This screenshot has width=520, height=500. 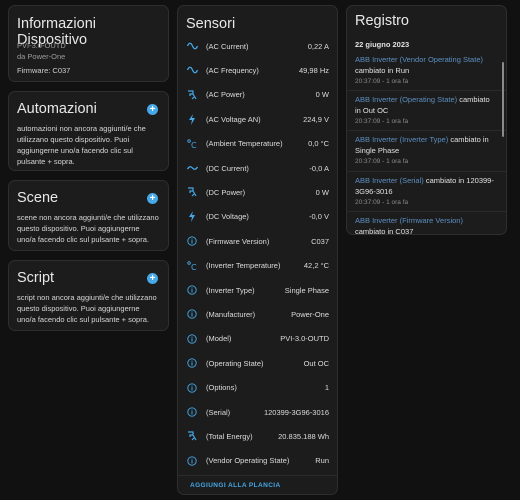 What do you see at coordinates (41, 56) in the screenshot?
I see `device-manufacturer: da Power-One` at bounding box center [41, 56].